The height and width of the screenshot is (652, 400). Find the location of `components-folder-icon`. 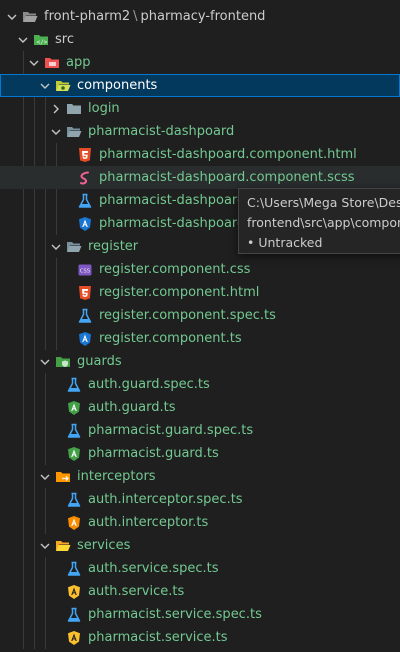

components-folder-icon is located at coordinates (63, 86).